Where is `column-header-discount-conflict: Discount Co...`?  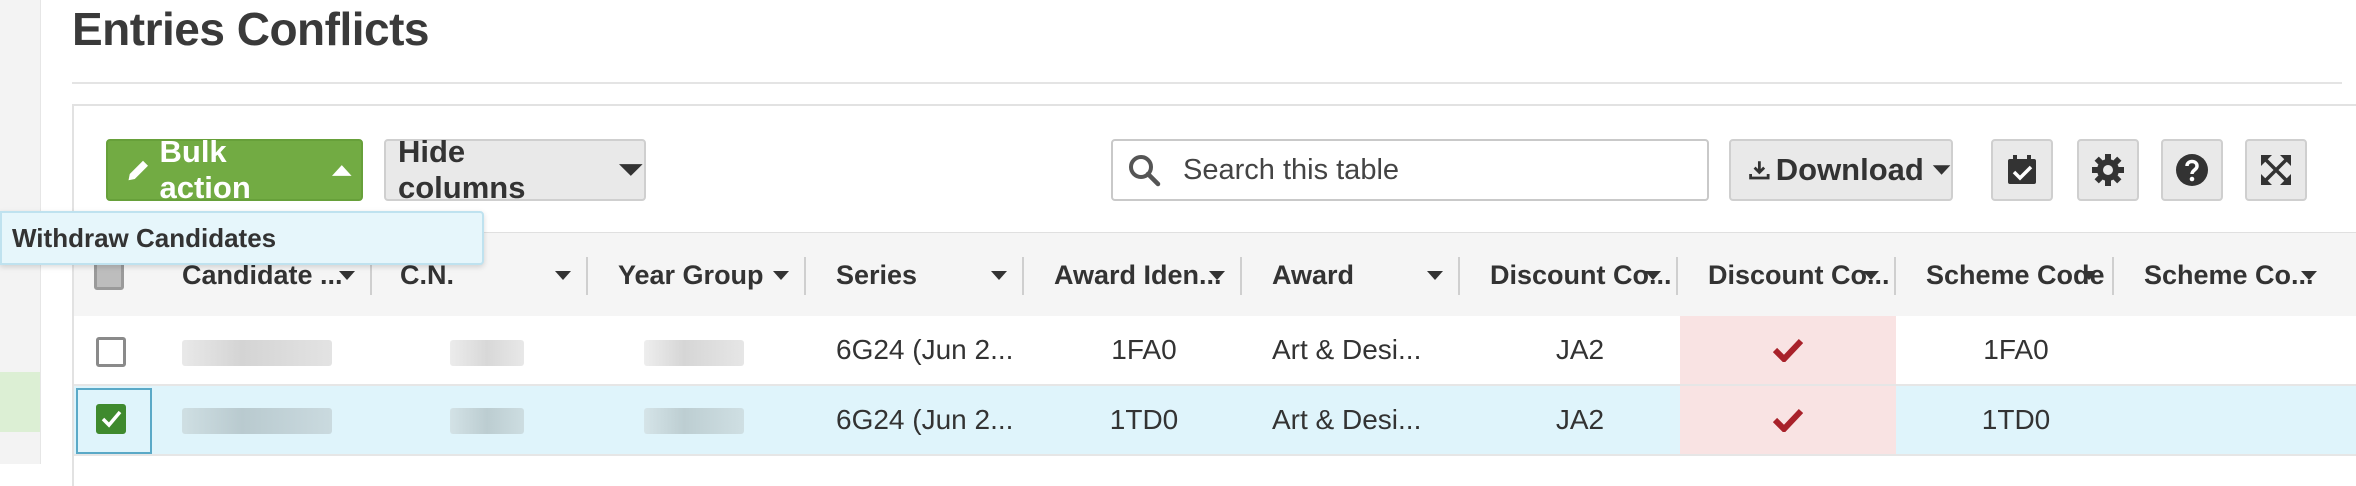
column-header-discount-conflict: Discount Co... is located at coordinates (1799, 275).